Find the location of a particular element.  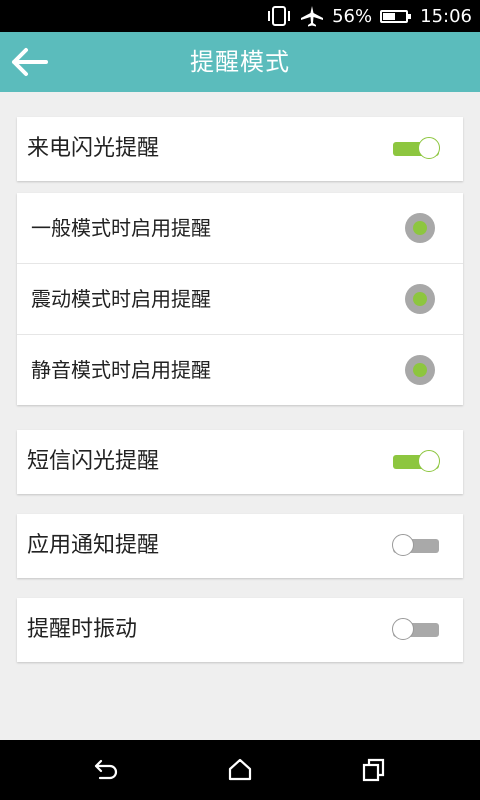

nav-home-button is located at coordinates (240, 770).